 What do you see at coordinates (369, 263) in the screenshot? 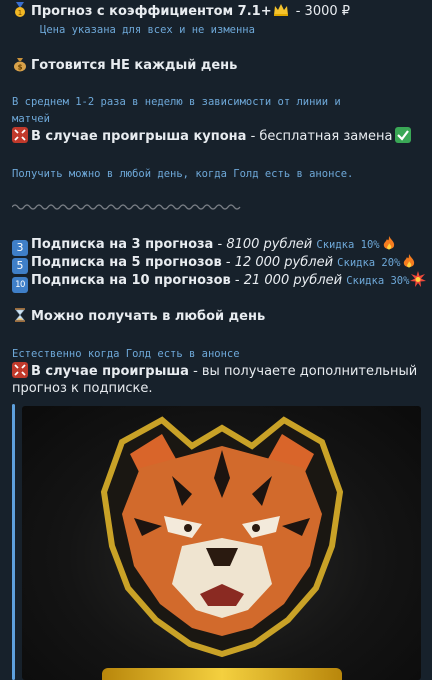
I see `discount-label: Скидка 20%` at bounding box center [369, 263].